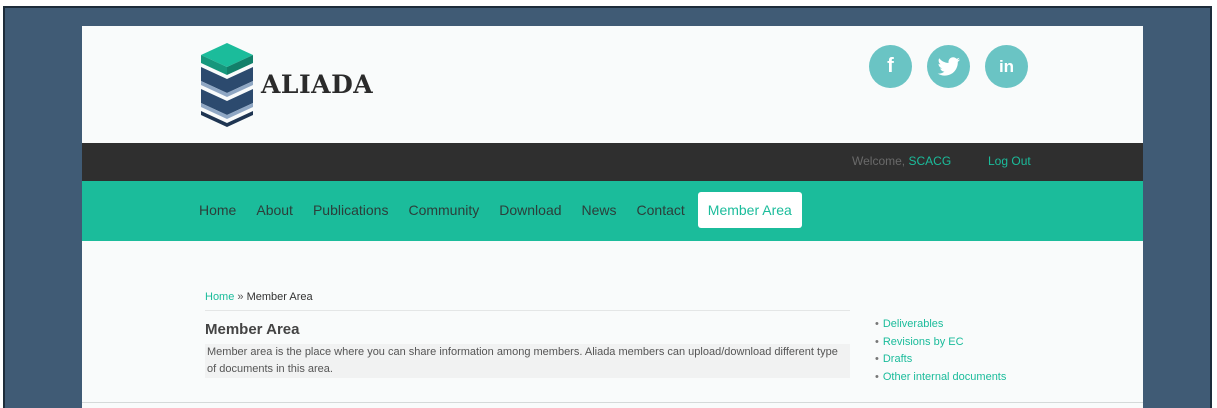 The width and height of the screenshot is (1217, 408). I want to click on facebook-icon: f, so click(890, 66).